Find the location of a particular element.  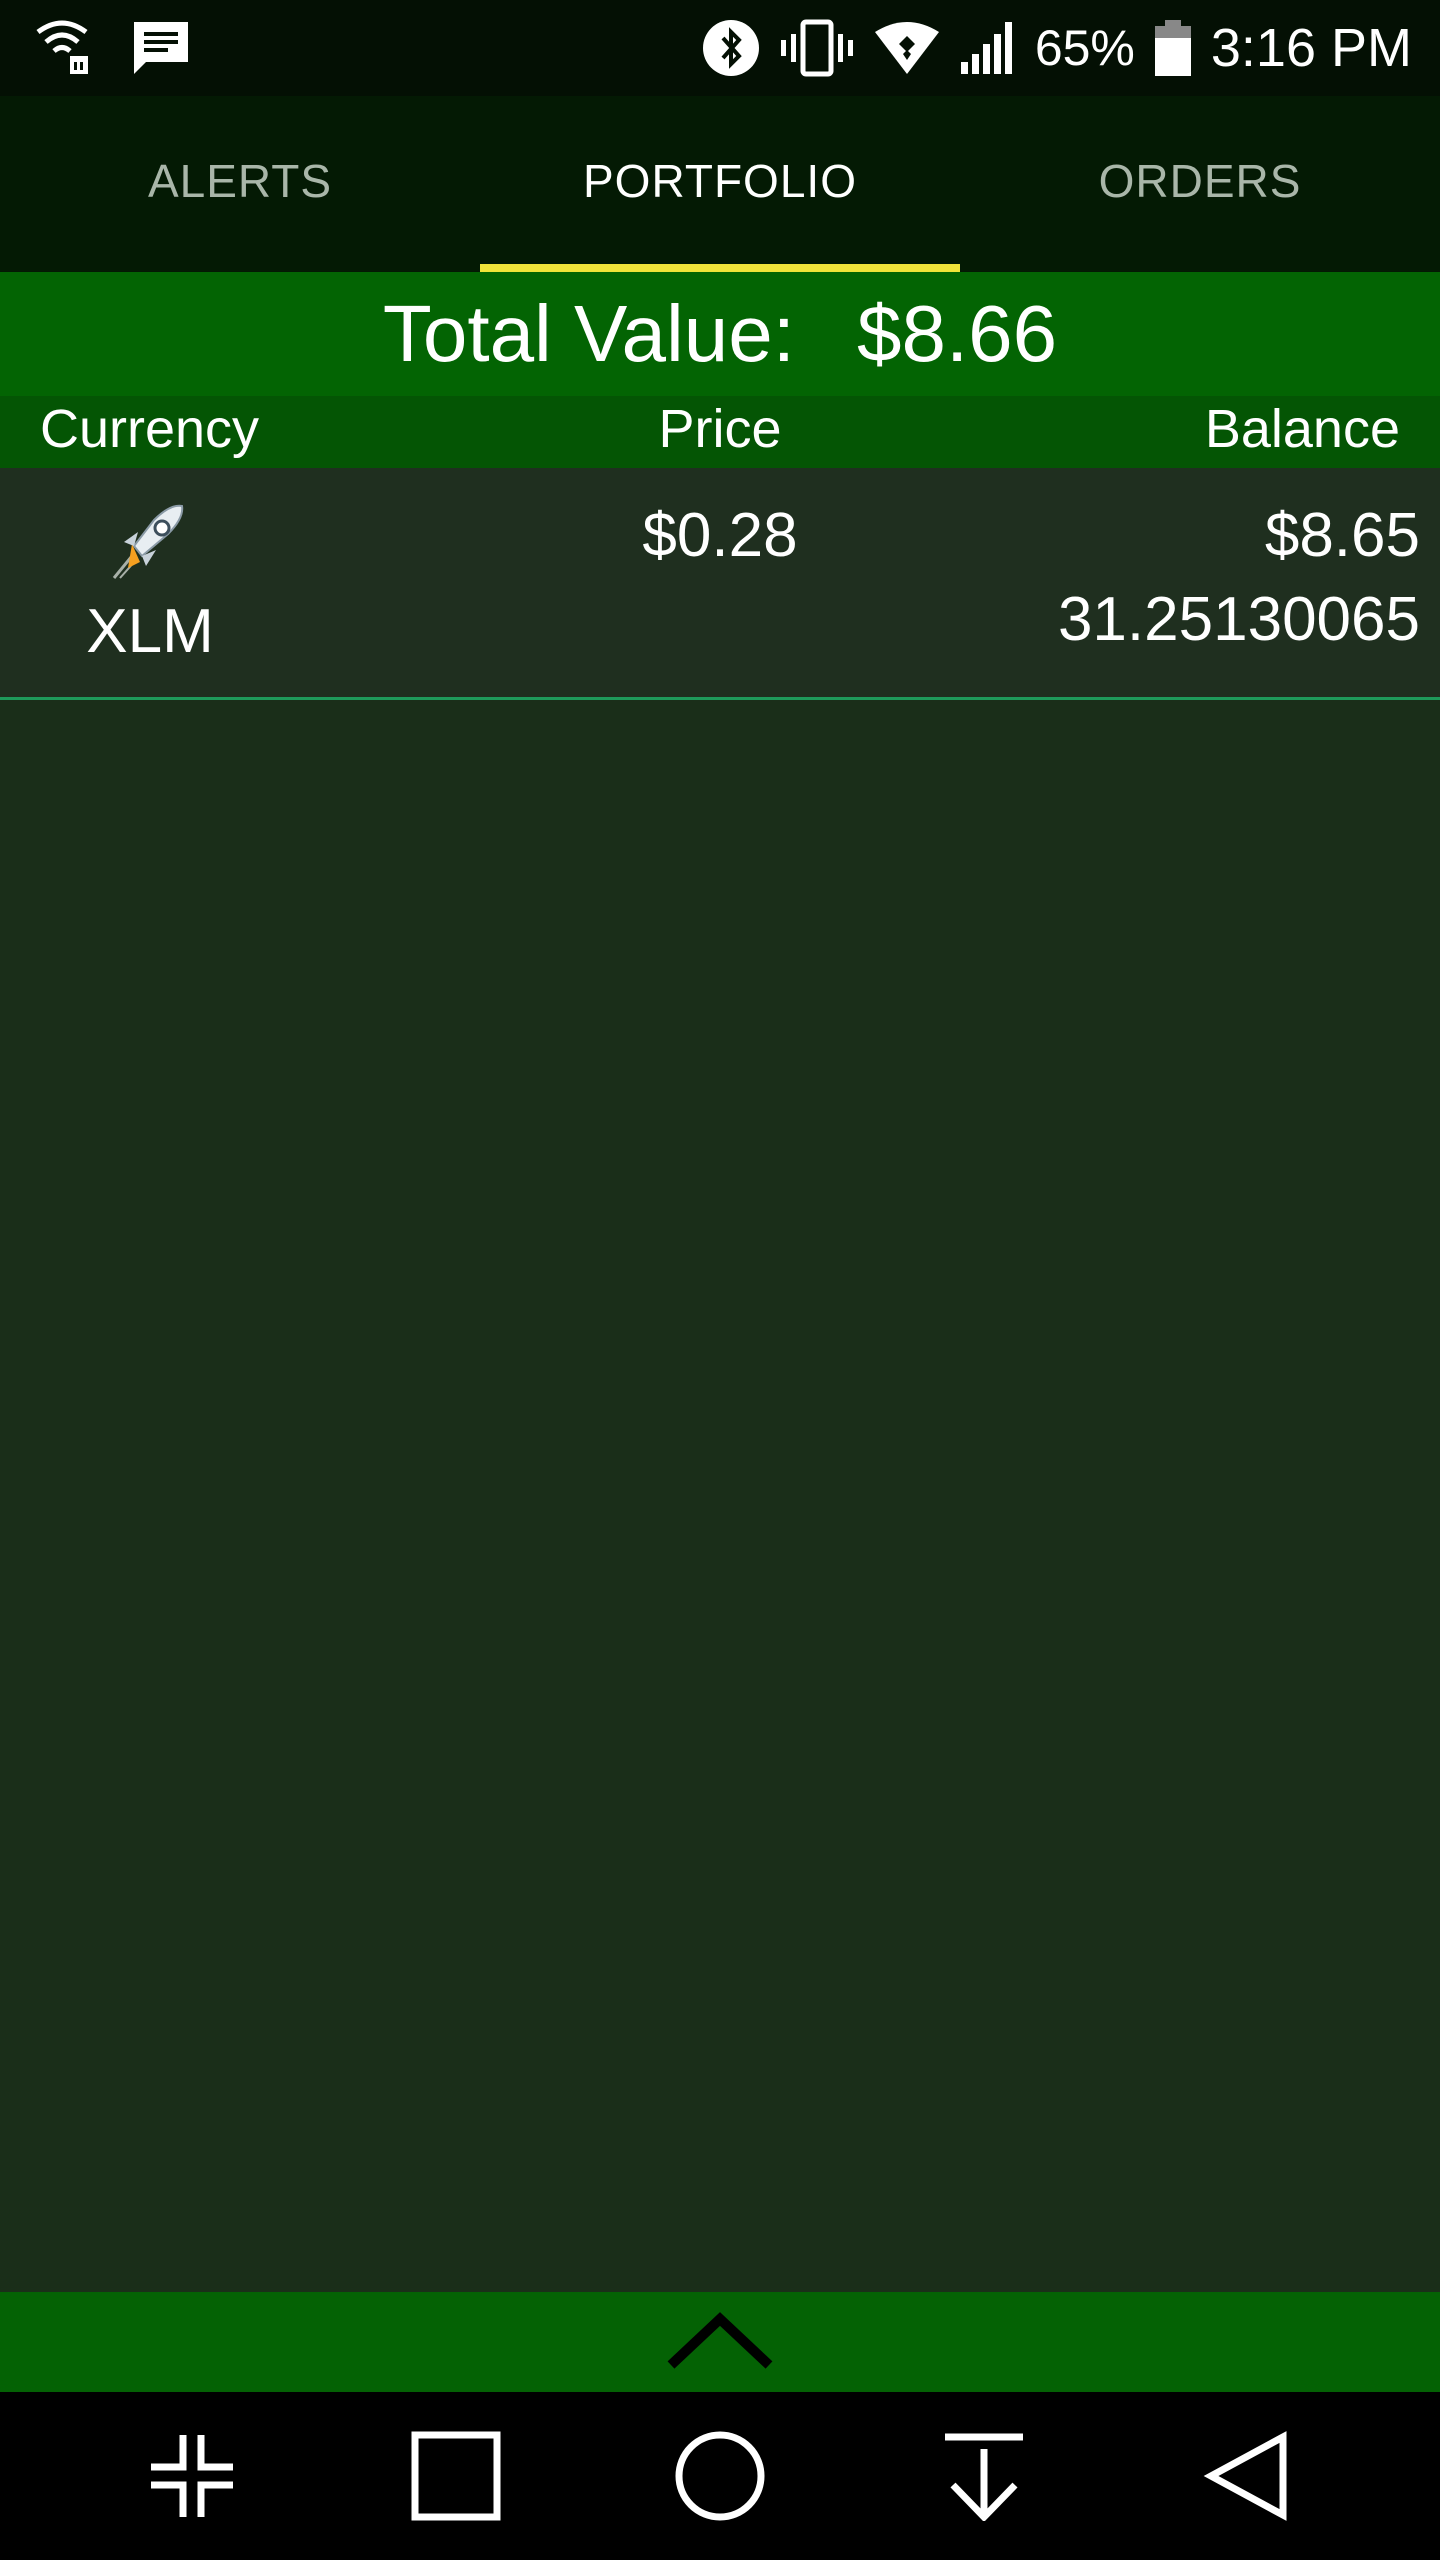

rocket-icon is located at coordinates (150, 540).